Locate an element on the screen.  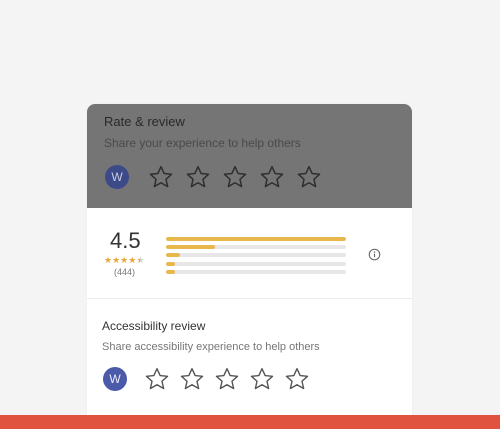
rate-review-subtitle: Share your experience to help others is located at coordinates (202, 143).